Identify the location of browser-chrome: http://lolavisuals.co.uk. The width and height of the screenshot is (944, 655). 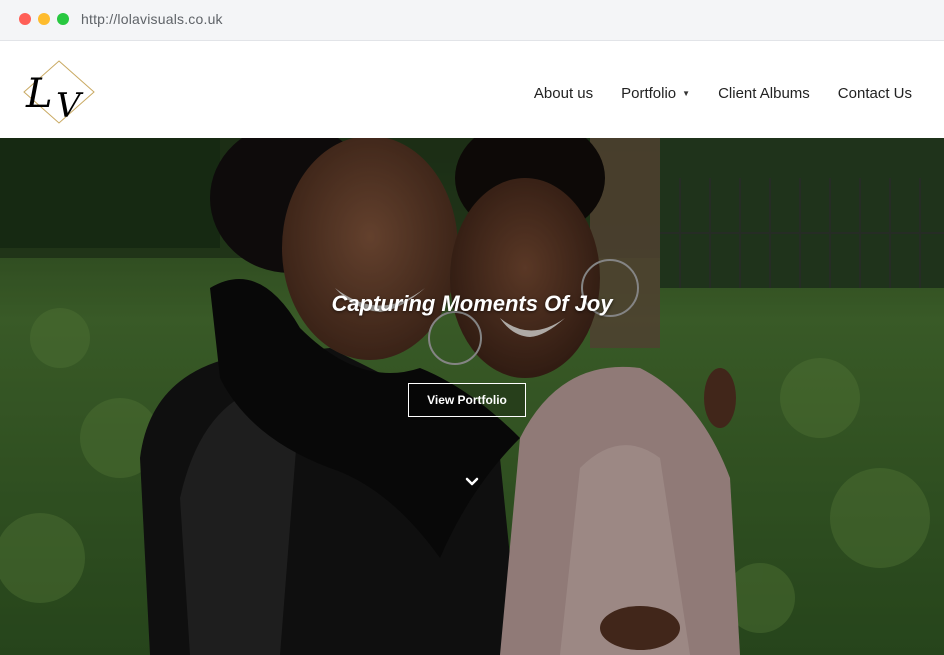
(472, 20).